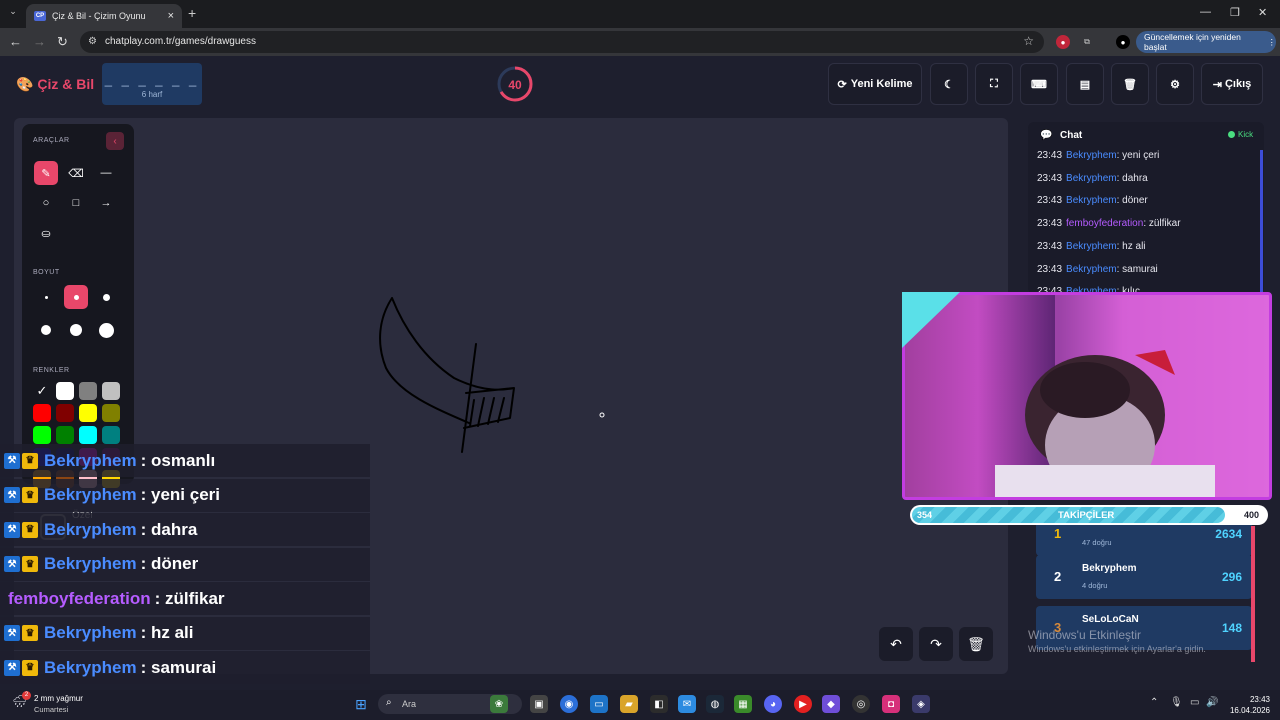 This screenshot has width=1280, height=720. Describe the element at coordinates (76, 203) in the screenshot. I see `rectangle-tool: □` at that location.